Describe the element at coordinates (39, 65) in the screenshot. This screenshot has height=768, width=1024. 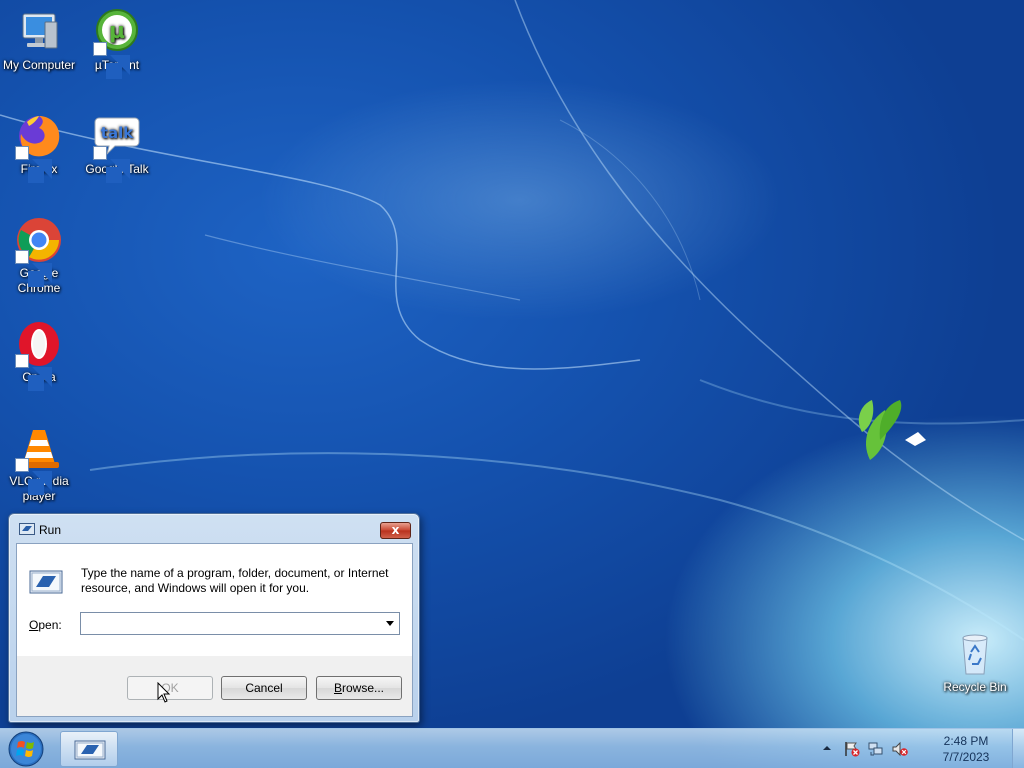
I see `desktop-icon-label: My Computer` at that location.